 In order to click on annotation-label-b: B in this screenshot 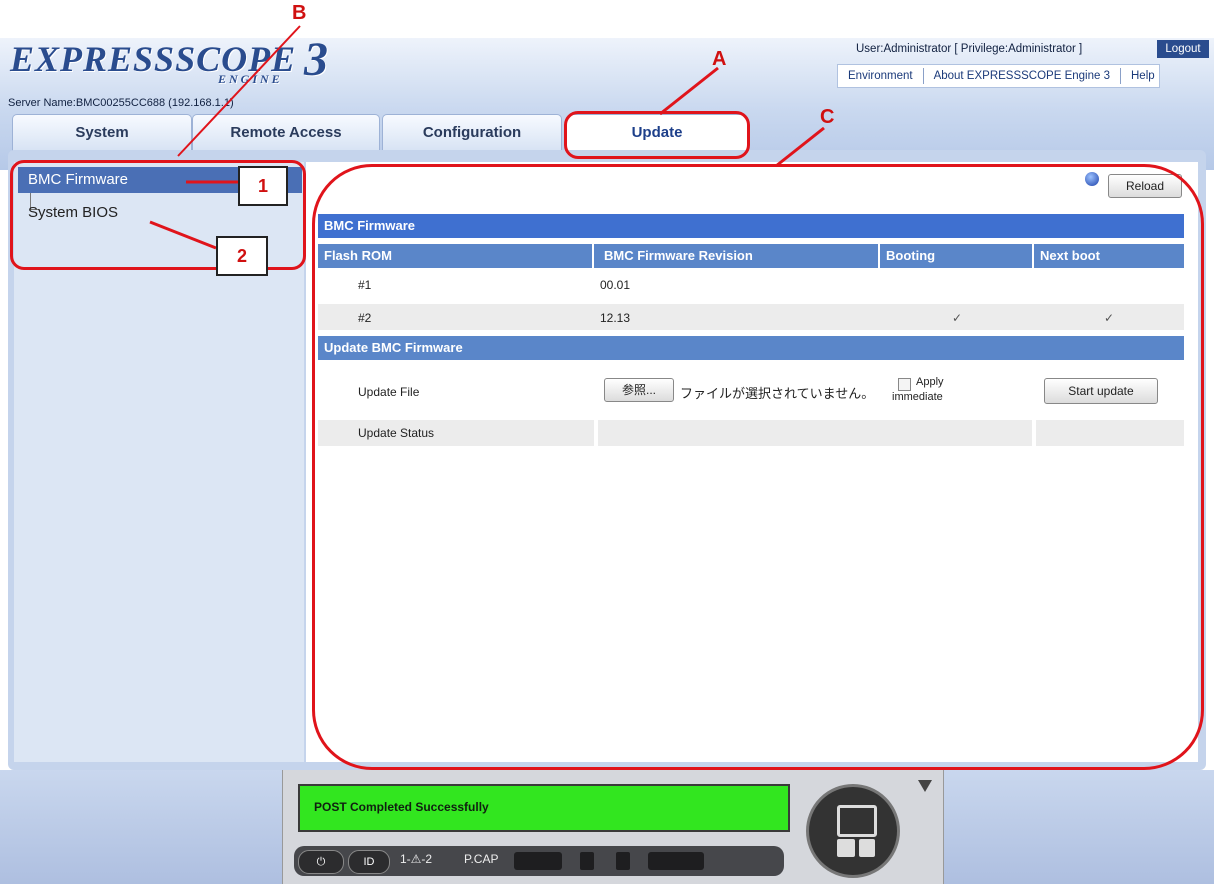, I will do `click(299, 13)`.